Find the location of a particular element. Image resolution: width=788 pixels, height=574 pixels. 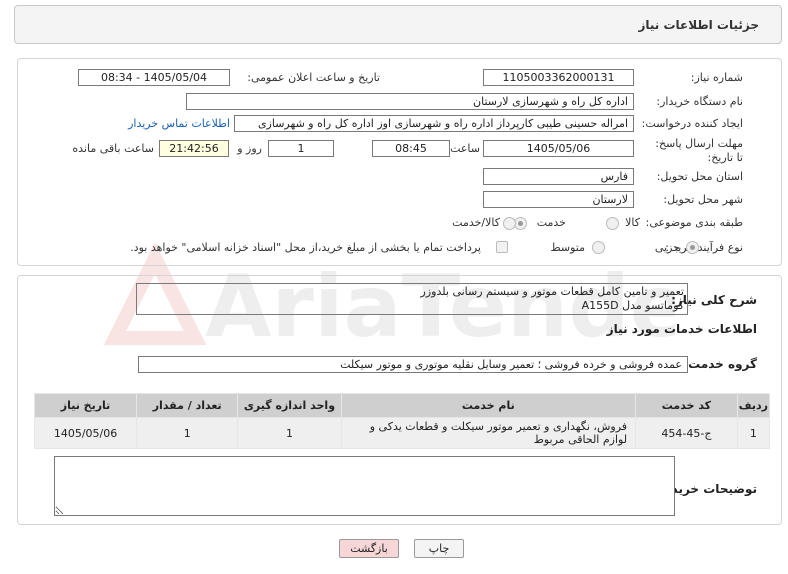

category-option-goods-service: کالا/خدمت is located at coordinates (476, 222).